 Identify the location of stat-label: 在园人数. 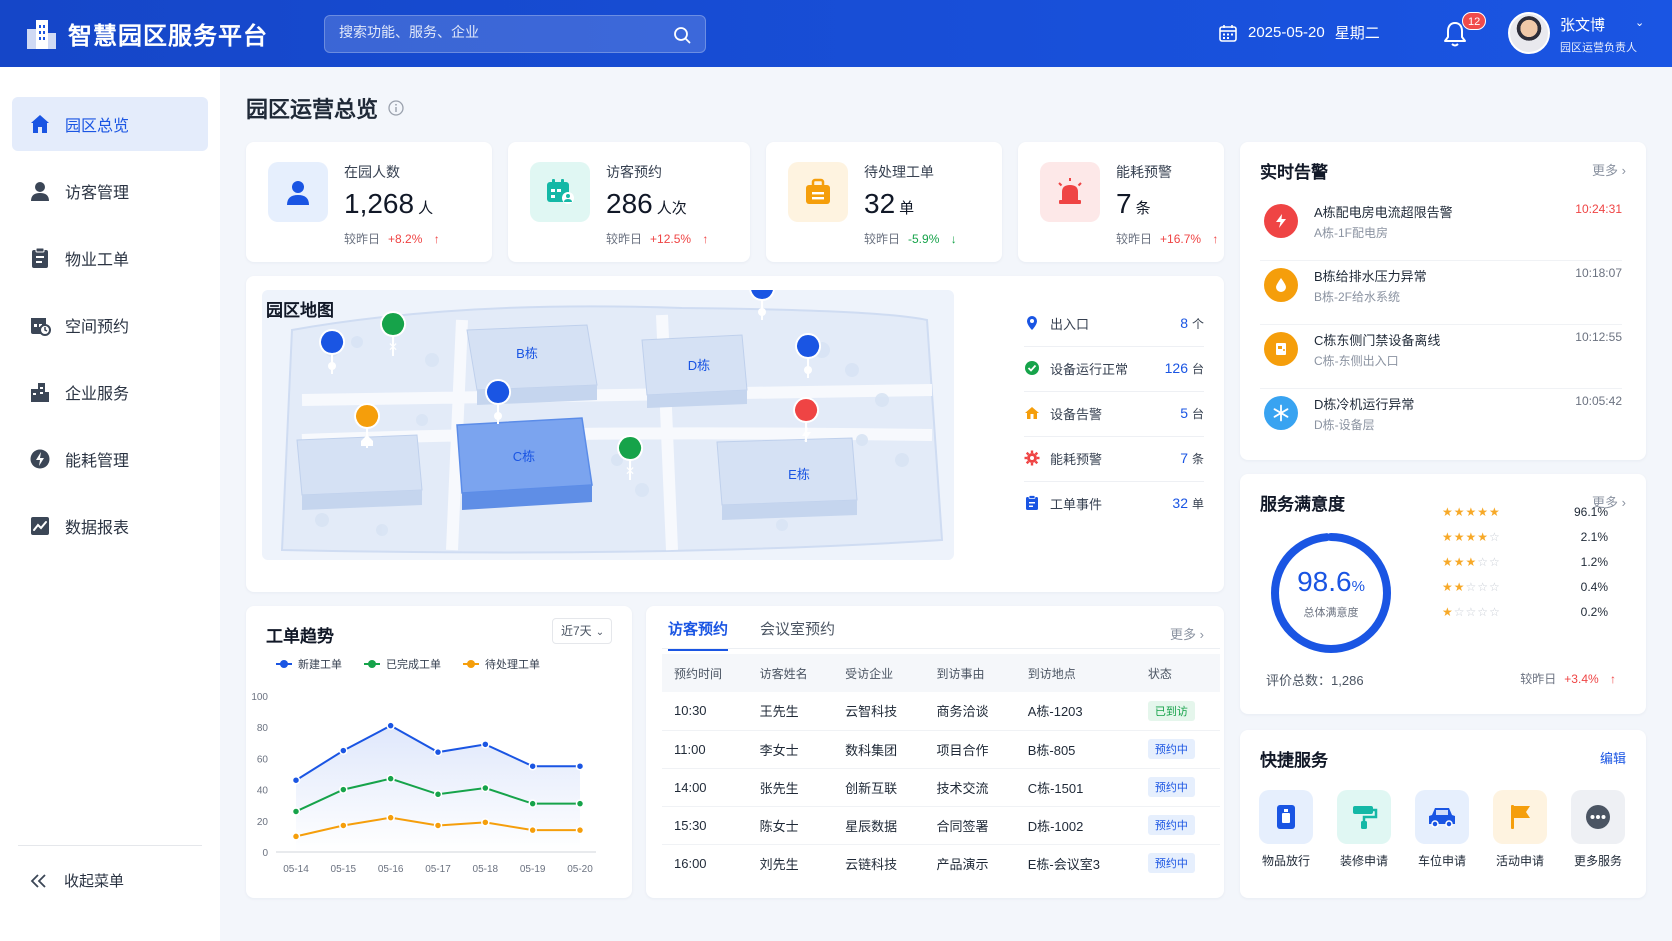
(372, 172).